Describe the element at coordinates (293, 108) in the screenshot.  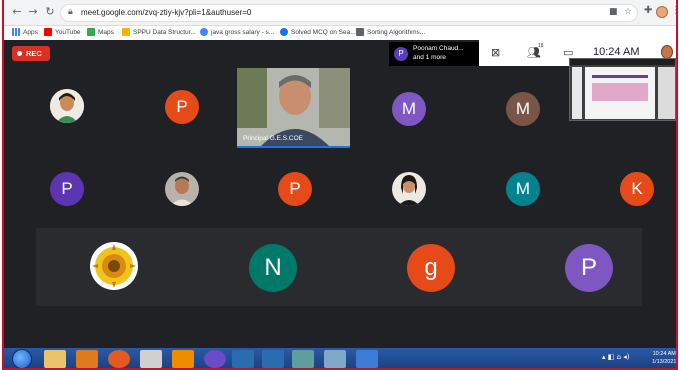
I see `participant-video: Principal G.E.S.COE` at that location.